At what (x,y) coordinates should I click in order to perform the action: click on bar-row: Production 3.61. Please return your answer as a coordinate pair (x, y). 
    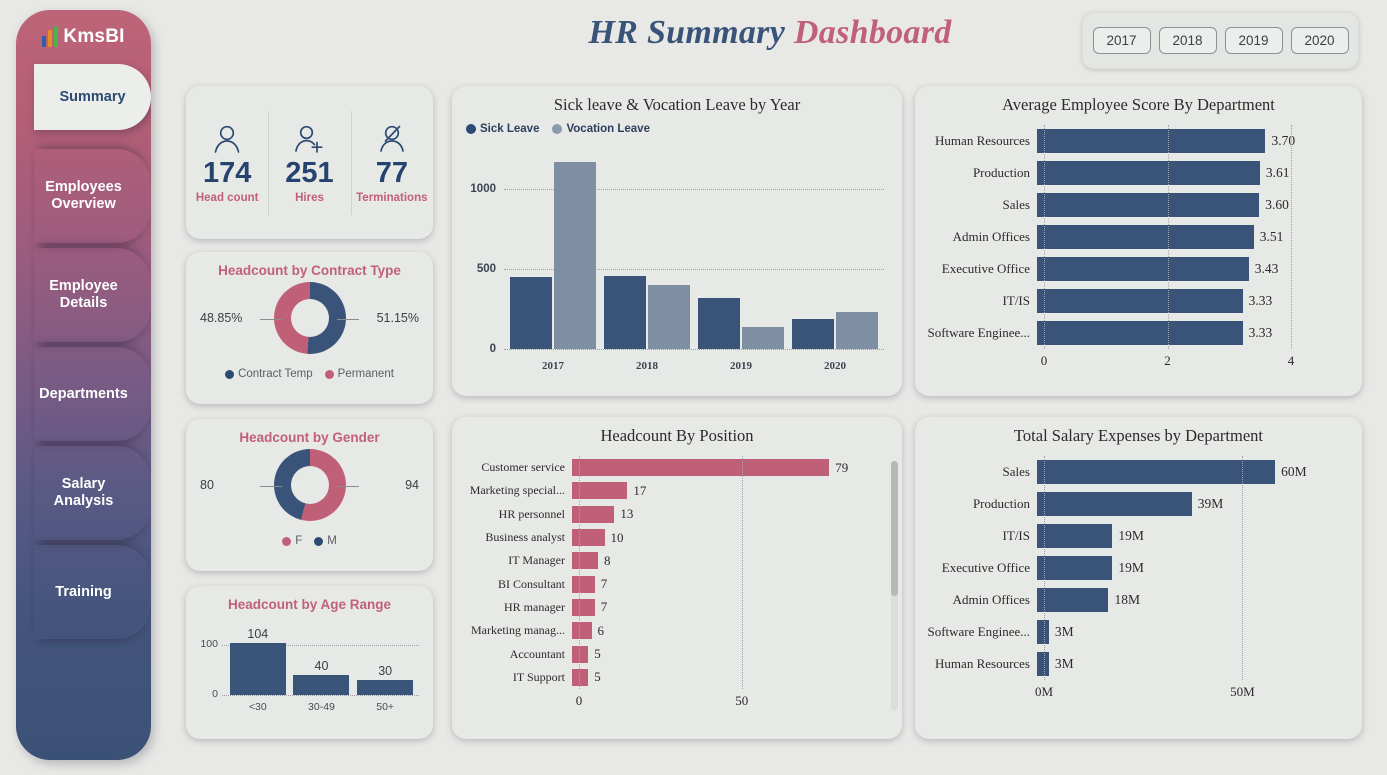
    Looking at the image, I should click on (1138, 173).